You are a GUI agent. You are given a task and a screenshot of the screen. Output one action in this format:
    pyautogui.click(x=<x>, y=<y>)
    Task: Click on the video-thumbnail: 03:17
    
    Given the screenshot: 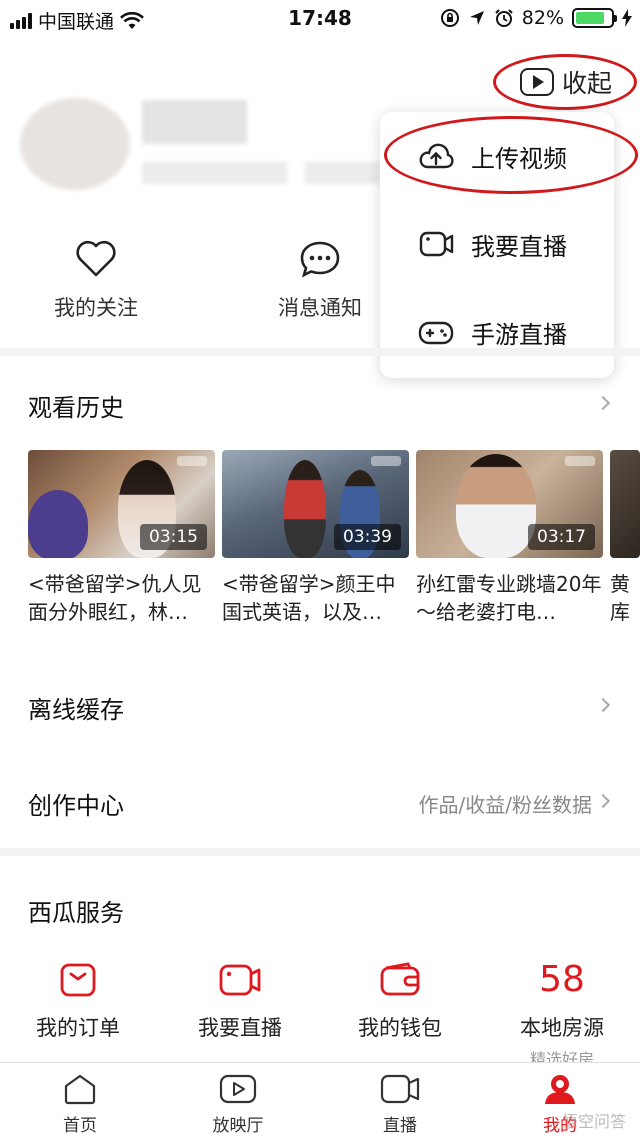 What is the action you would take?
    pyautogui.click(x=509, y=504)
    